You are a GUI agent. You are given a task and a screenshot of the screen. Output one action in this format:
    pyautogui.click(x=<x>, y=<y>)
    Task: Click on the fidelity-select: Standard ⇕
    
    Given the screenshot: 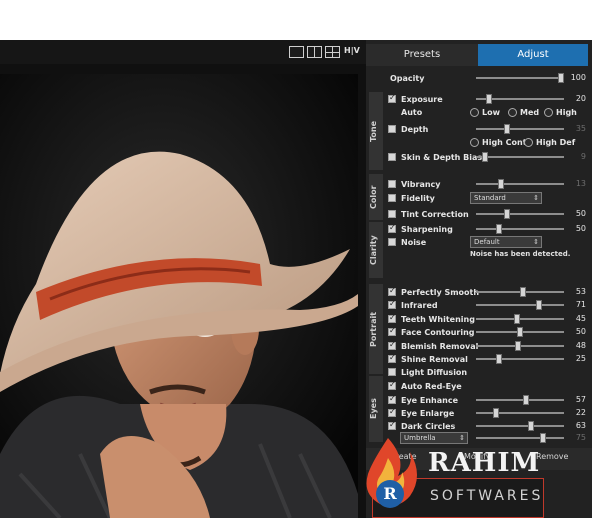 What is the action you would take?
    pyautogui.click(x=506, y=198)
    